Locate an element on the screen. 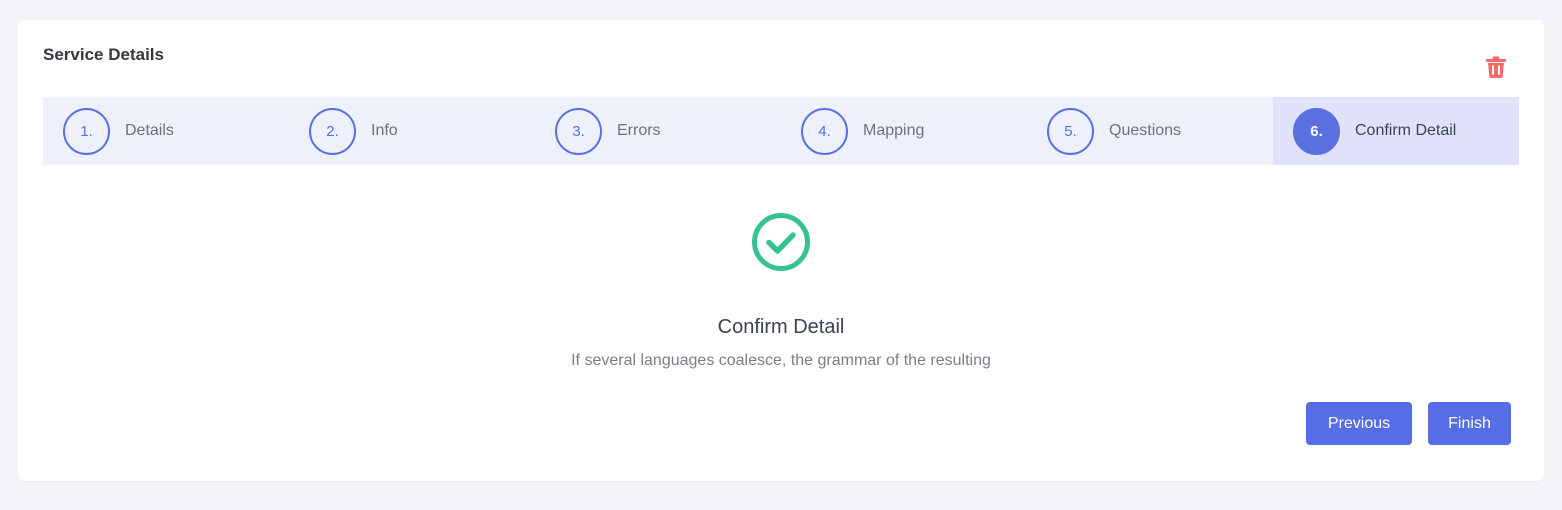 Image resolution: width=1562 pixels, height=510 pixels. step-errors: 3. Errors is located at coordinates (658, 131).